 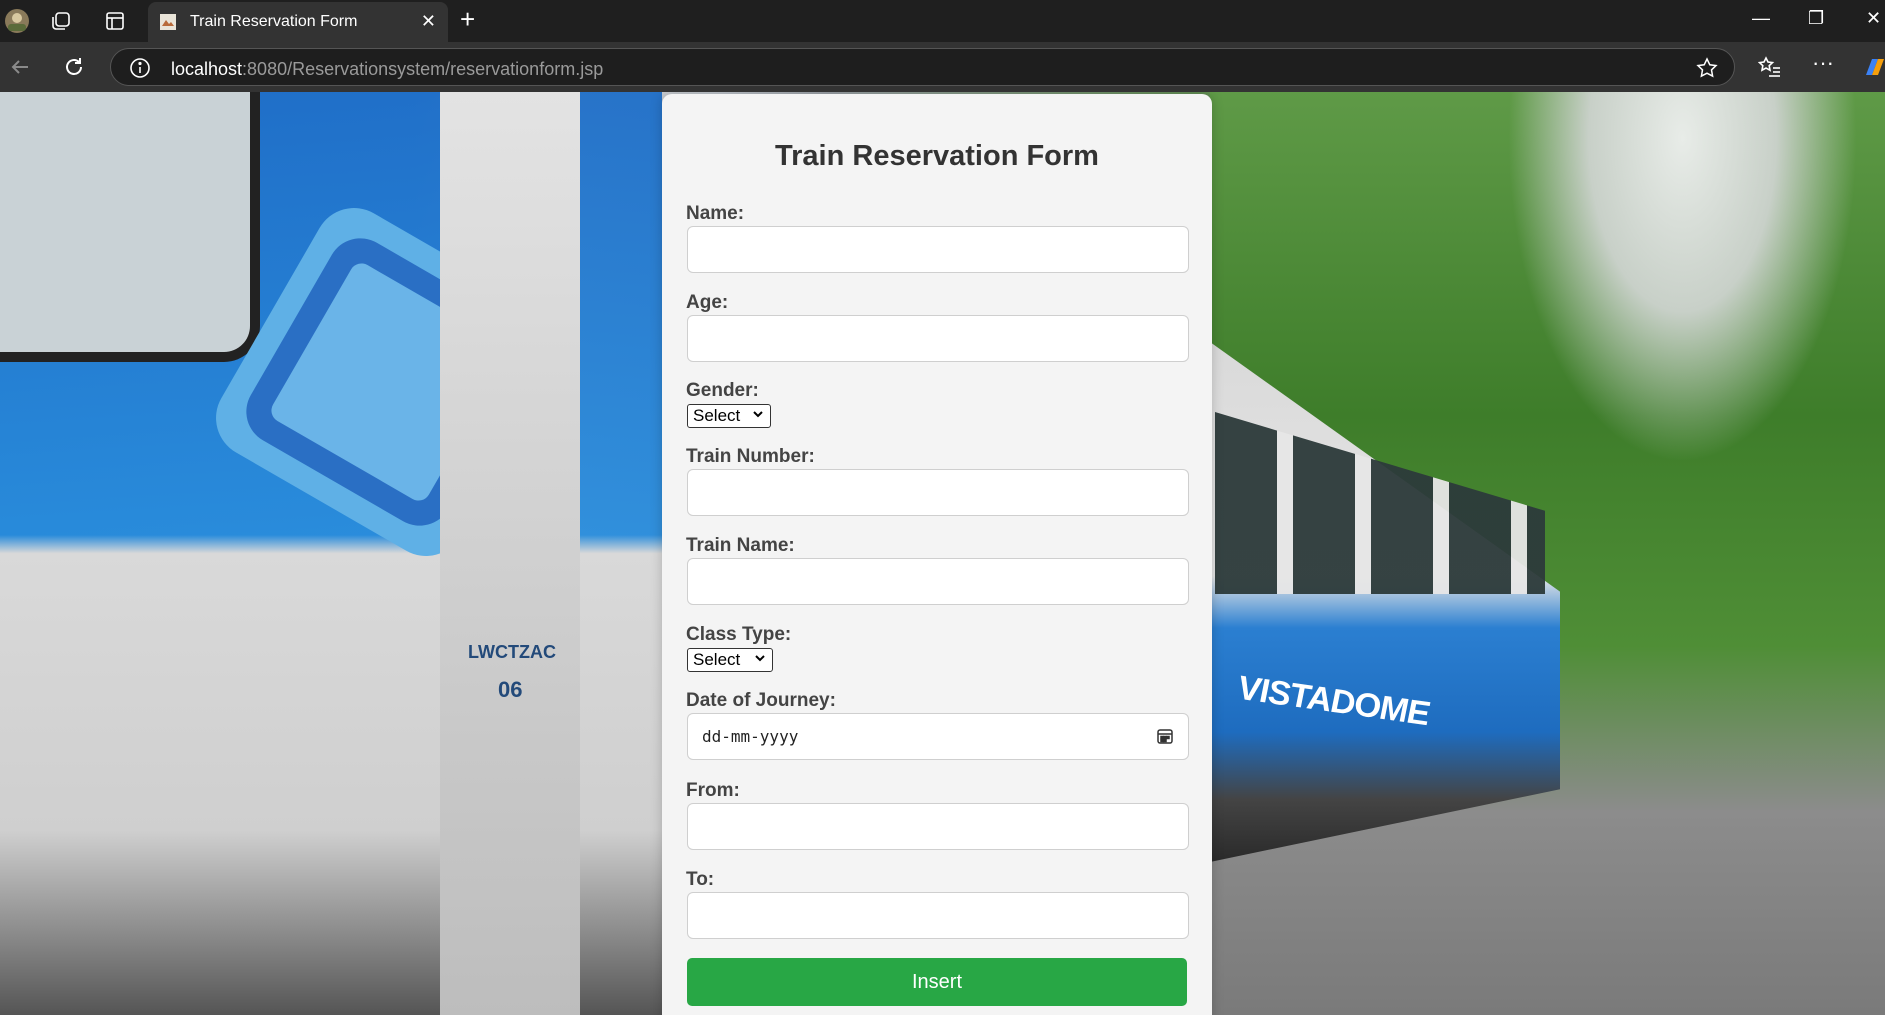 What do you see at coordinates (140, 70) in the screenshot?
I see `site-info-icon` at bounding box center [140, 70].